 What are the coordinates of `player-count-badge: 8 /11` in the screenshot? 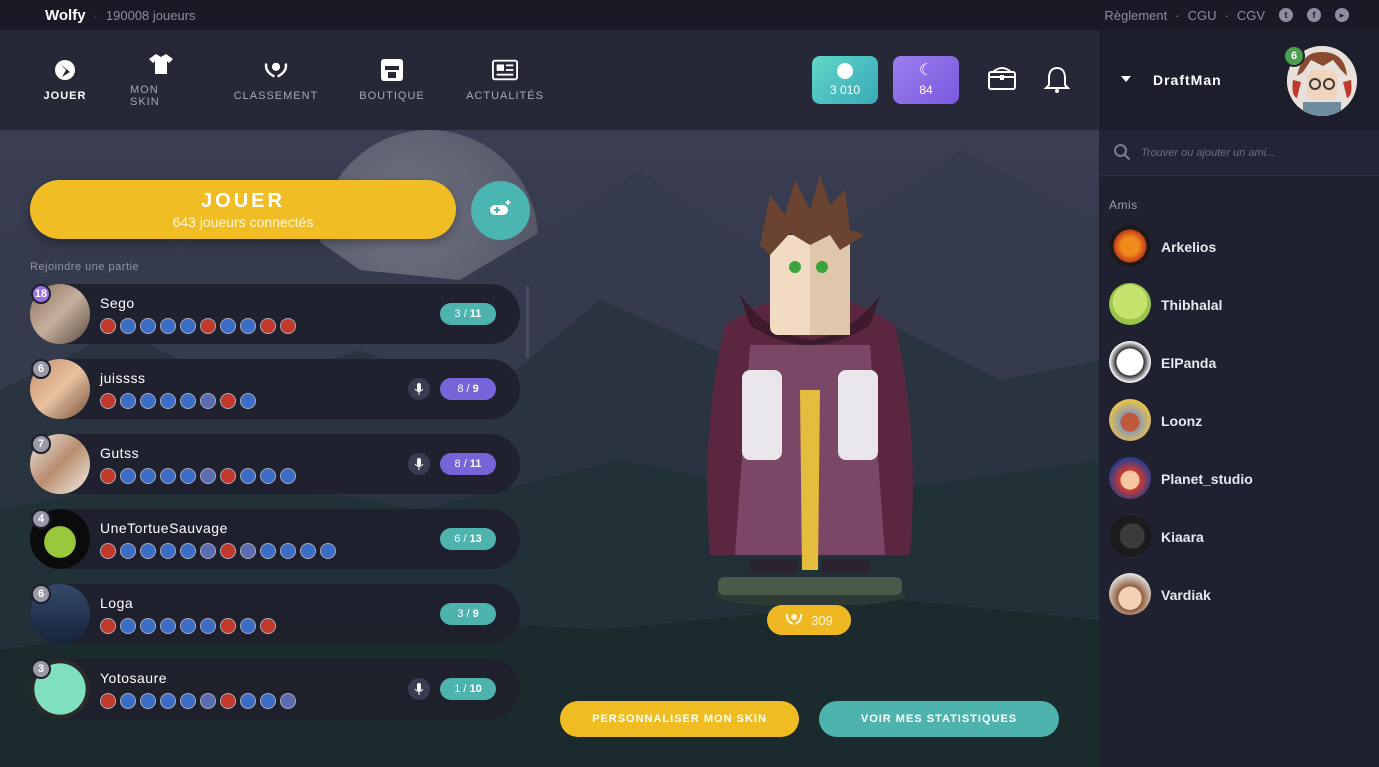 It's located at (468, 464).